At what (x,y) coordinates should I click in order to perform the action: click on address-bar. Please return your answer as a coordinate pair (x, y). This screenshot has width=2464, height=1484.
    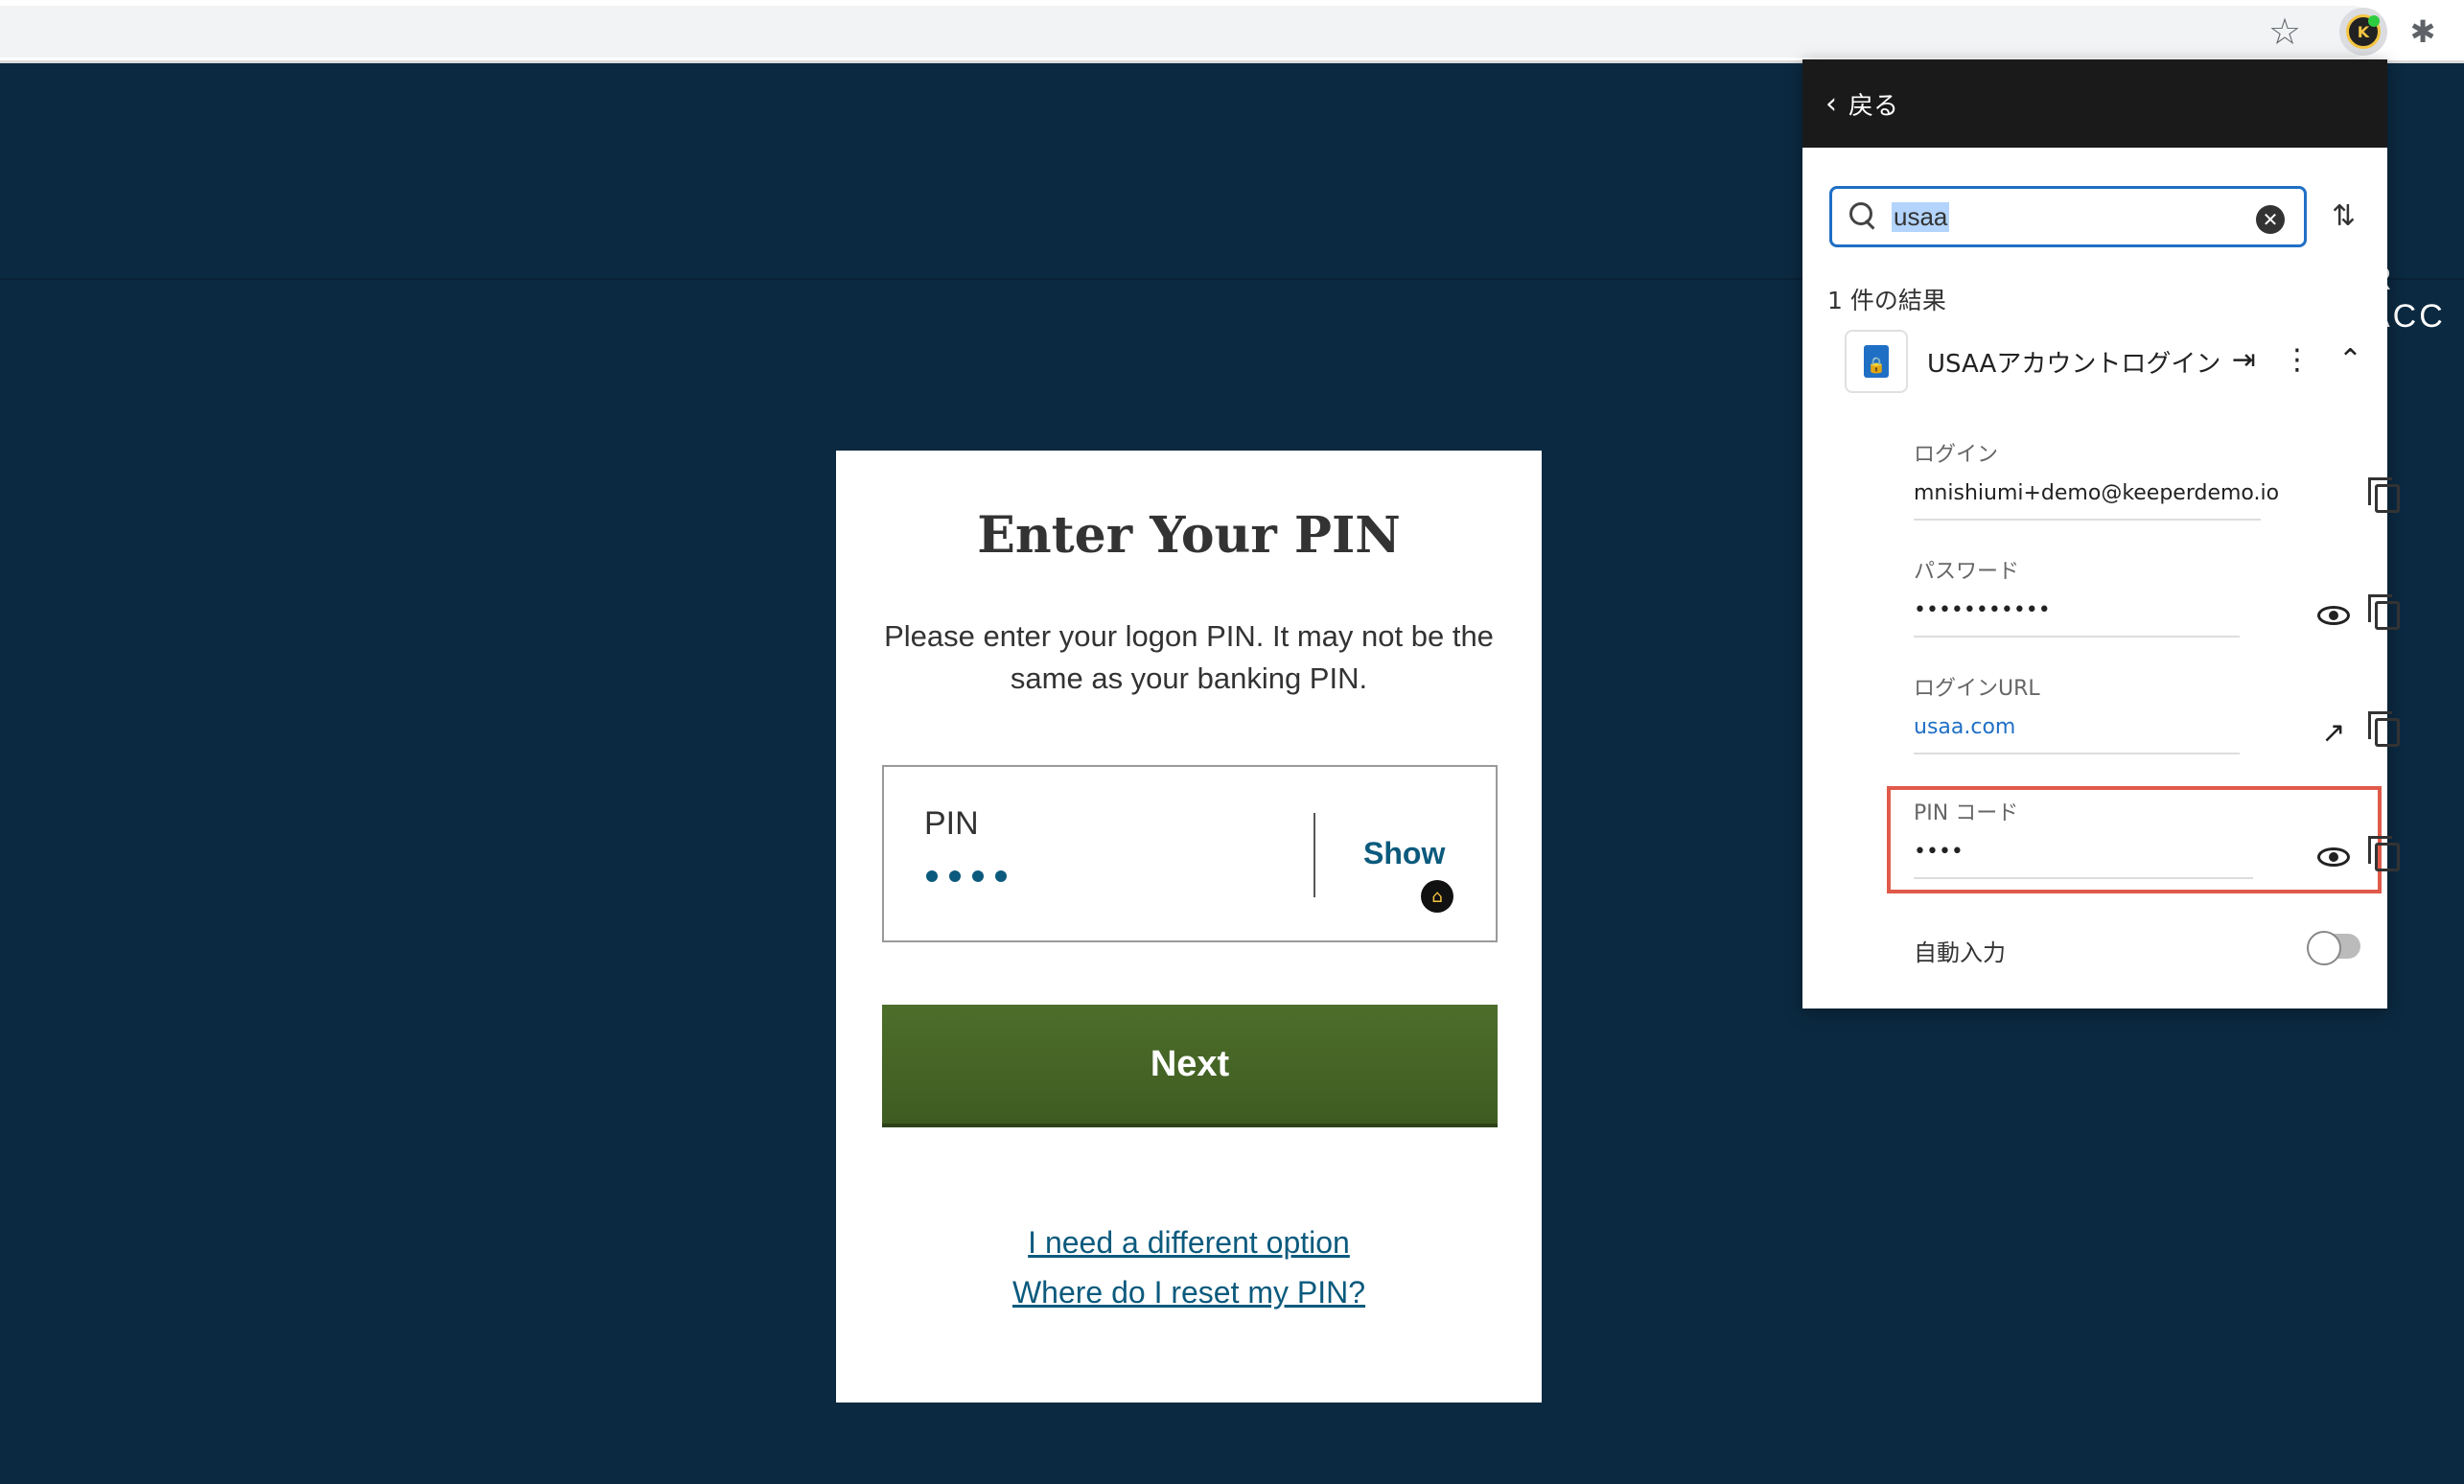
    Looking at the image, I should click on (1189, 32).